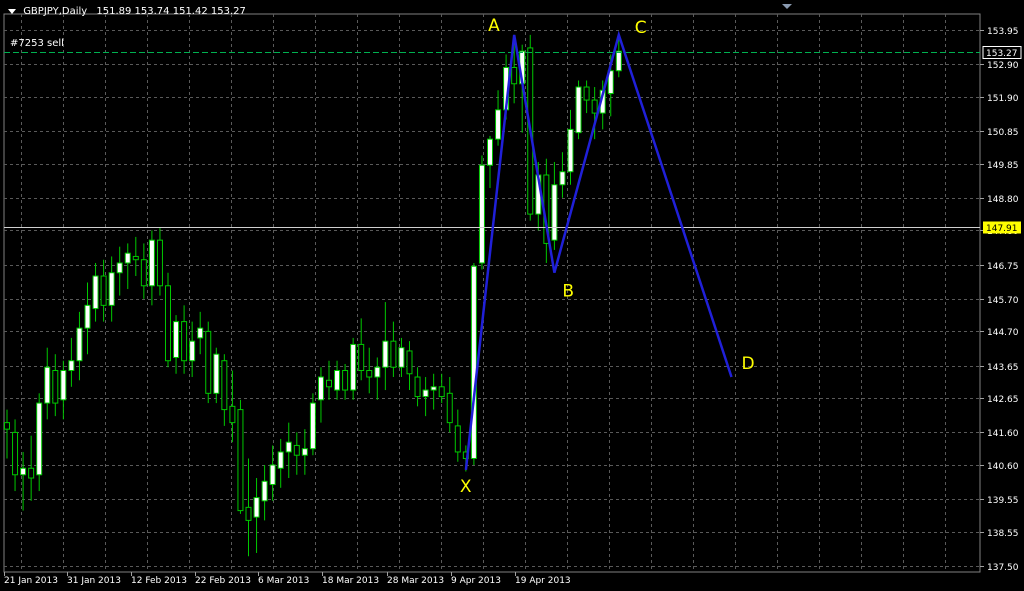 The width and height of the screenshot is (1024, 591). What do you see at coordinates (1002, 229) in the screenshot?
I see `crosshair-price-label: 147.91` at bounding box center [1002, 229].